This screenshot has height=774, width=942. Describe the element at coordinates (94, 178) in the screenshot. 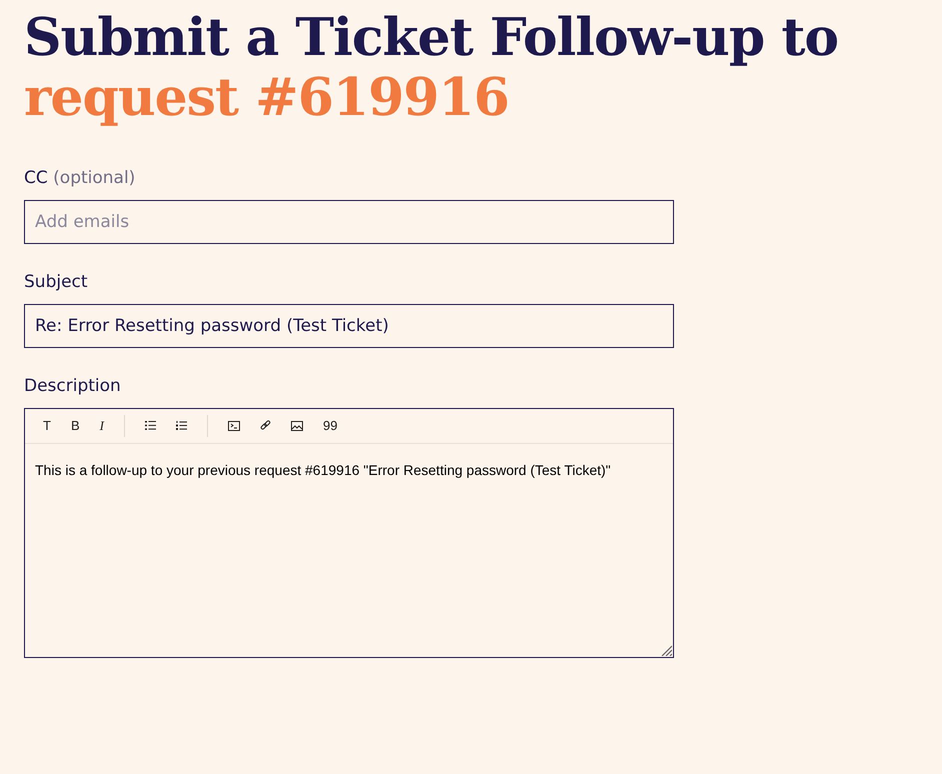

I see `optional-hint: (optional)` at that location.